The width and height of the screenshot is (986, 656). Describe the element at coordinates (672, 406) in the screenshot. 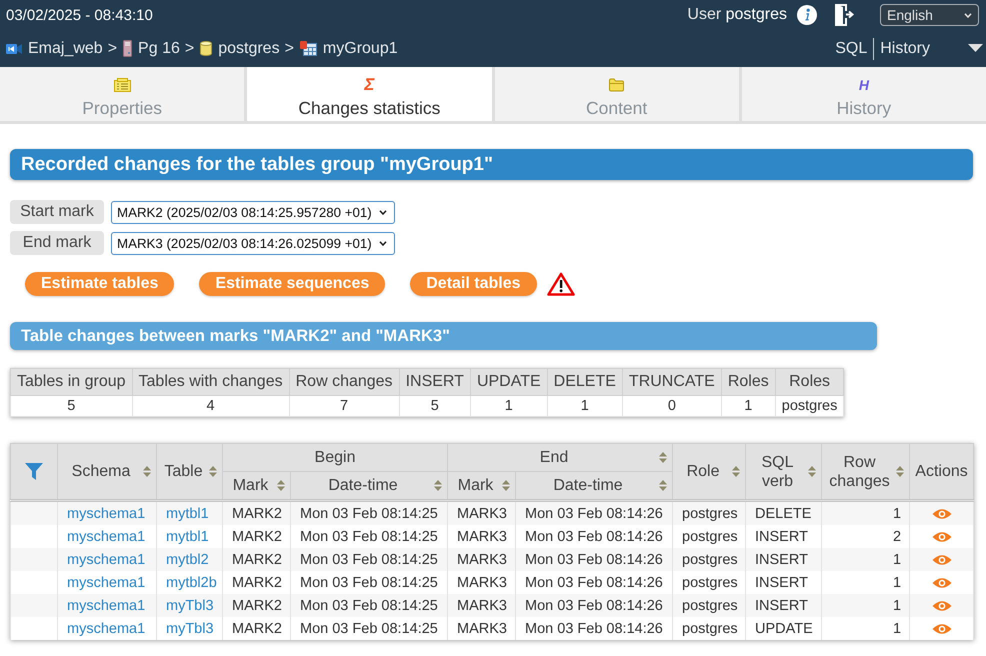

I see `table-cell: 0` at that location.